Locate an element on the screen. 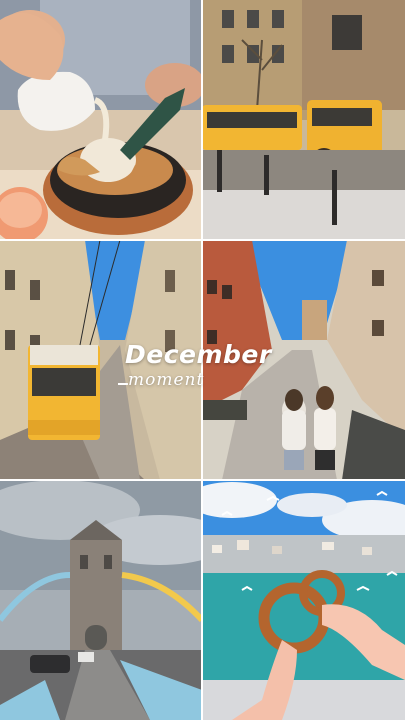  collage-divider-top is located at coordinates (202, 240).